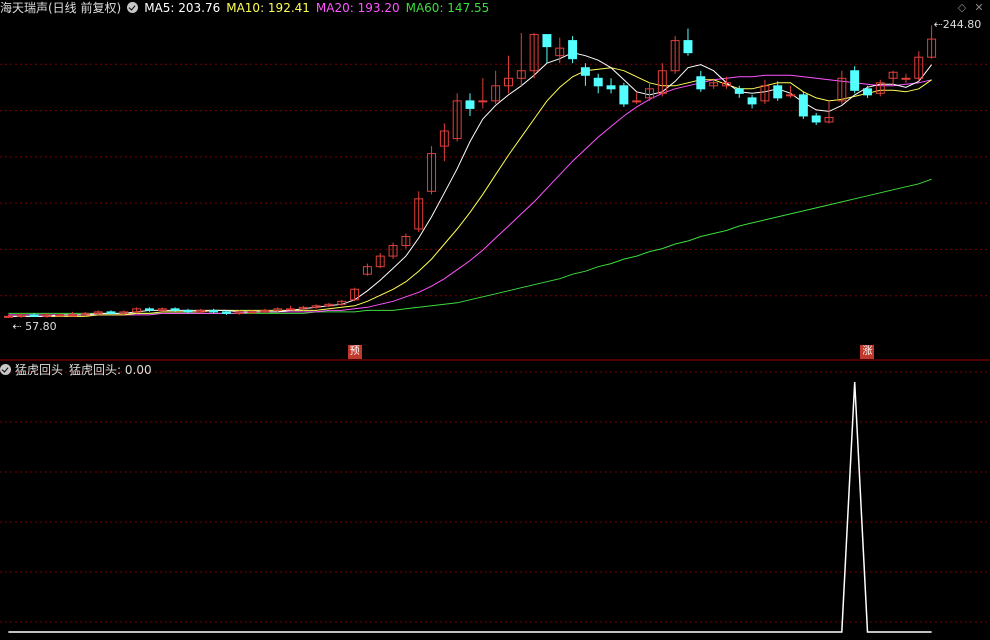  What do you see at coordinates (110, 370) in the screenshot?
I see `indicator-value: 猛虎回头: 0.00` at bounding box center [110, 370].